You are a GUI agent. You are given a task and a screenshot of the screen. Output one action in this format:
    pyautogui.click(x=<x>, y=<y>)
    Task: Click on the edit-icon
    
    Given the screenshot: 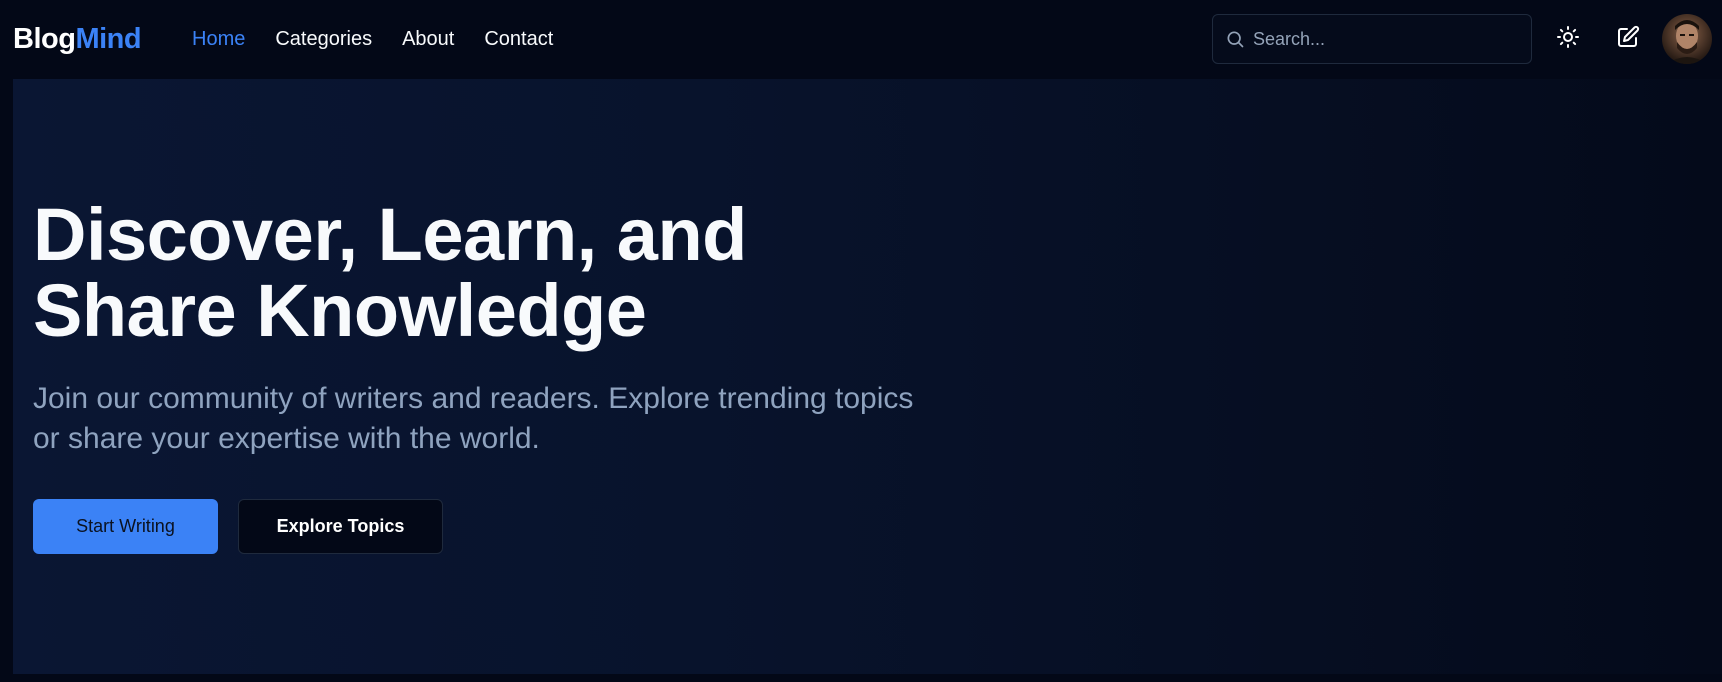 What is the action you would take?
    pyautogui.click(x=1628, y=39)
    